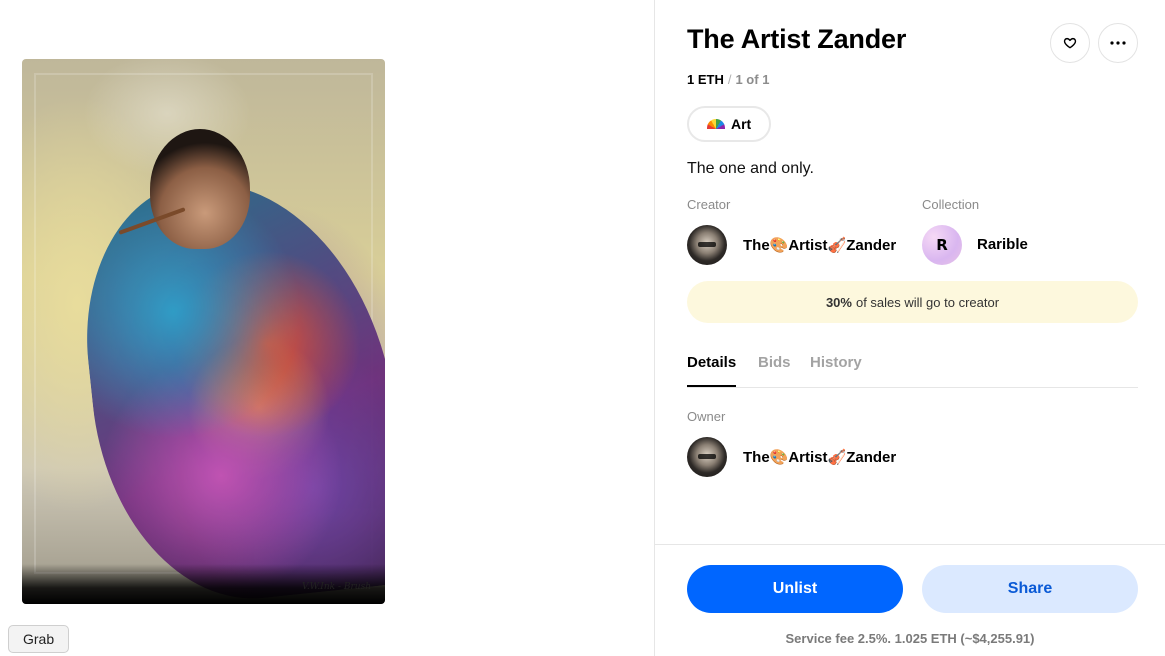 The height and width of the screenshot is (656, 1165). What do you see at coordinates (716, 124) in the screenshot?
I see `rainbow-icon` at bounding box center [716, 124].